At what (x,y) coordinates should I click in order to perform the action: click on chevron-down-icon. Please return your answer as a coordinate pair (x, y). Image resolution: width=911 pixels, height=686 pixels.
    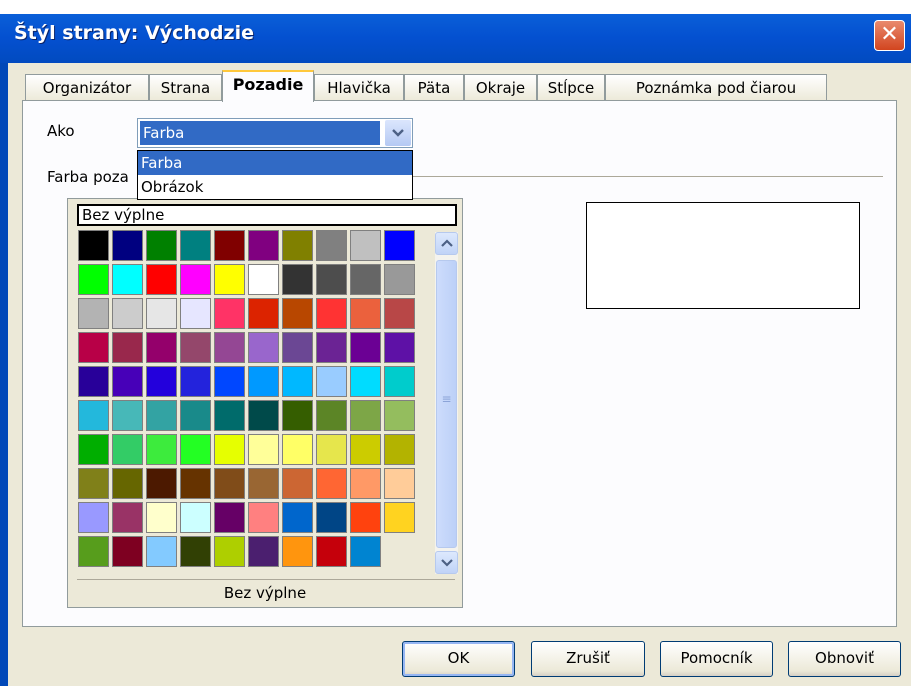
    Looking at the image, I should click on (398, 133).